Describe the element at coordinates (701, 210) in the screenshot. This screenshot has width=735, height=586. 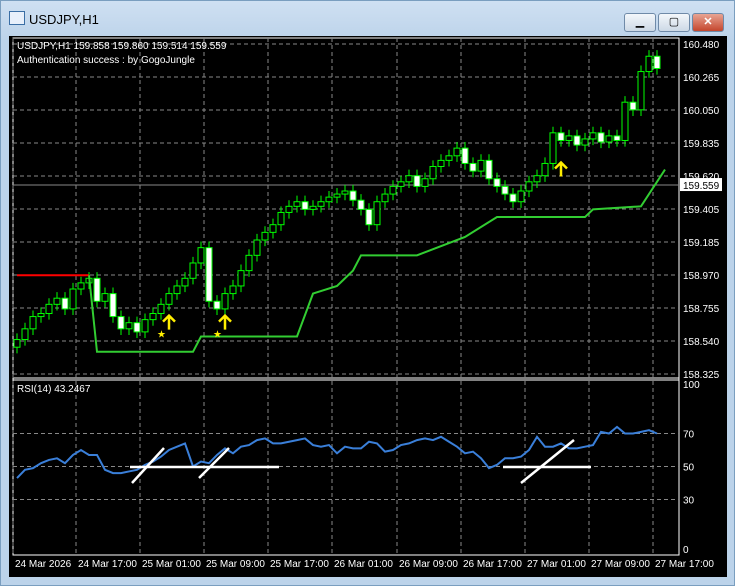
I see `price-label: 159.405` at that location.